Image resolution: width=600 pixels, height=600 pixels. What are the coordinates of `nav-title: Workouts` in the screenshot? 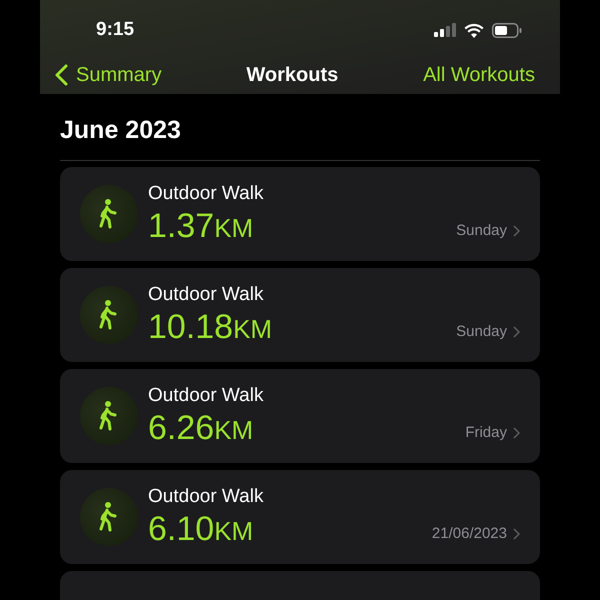 It's located at (292, 75).